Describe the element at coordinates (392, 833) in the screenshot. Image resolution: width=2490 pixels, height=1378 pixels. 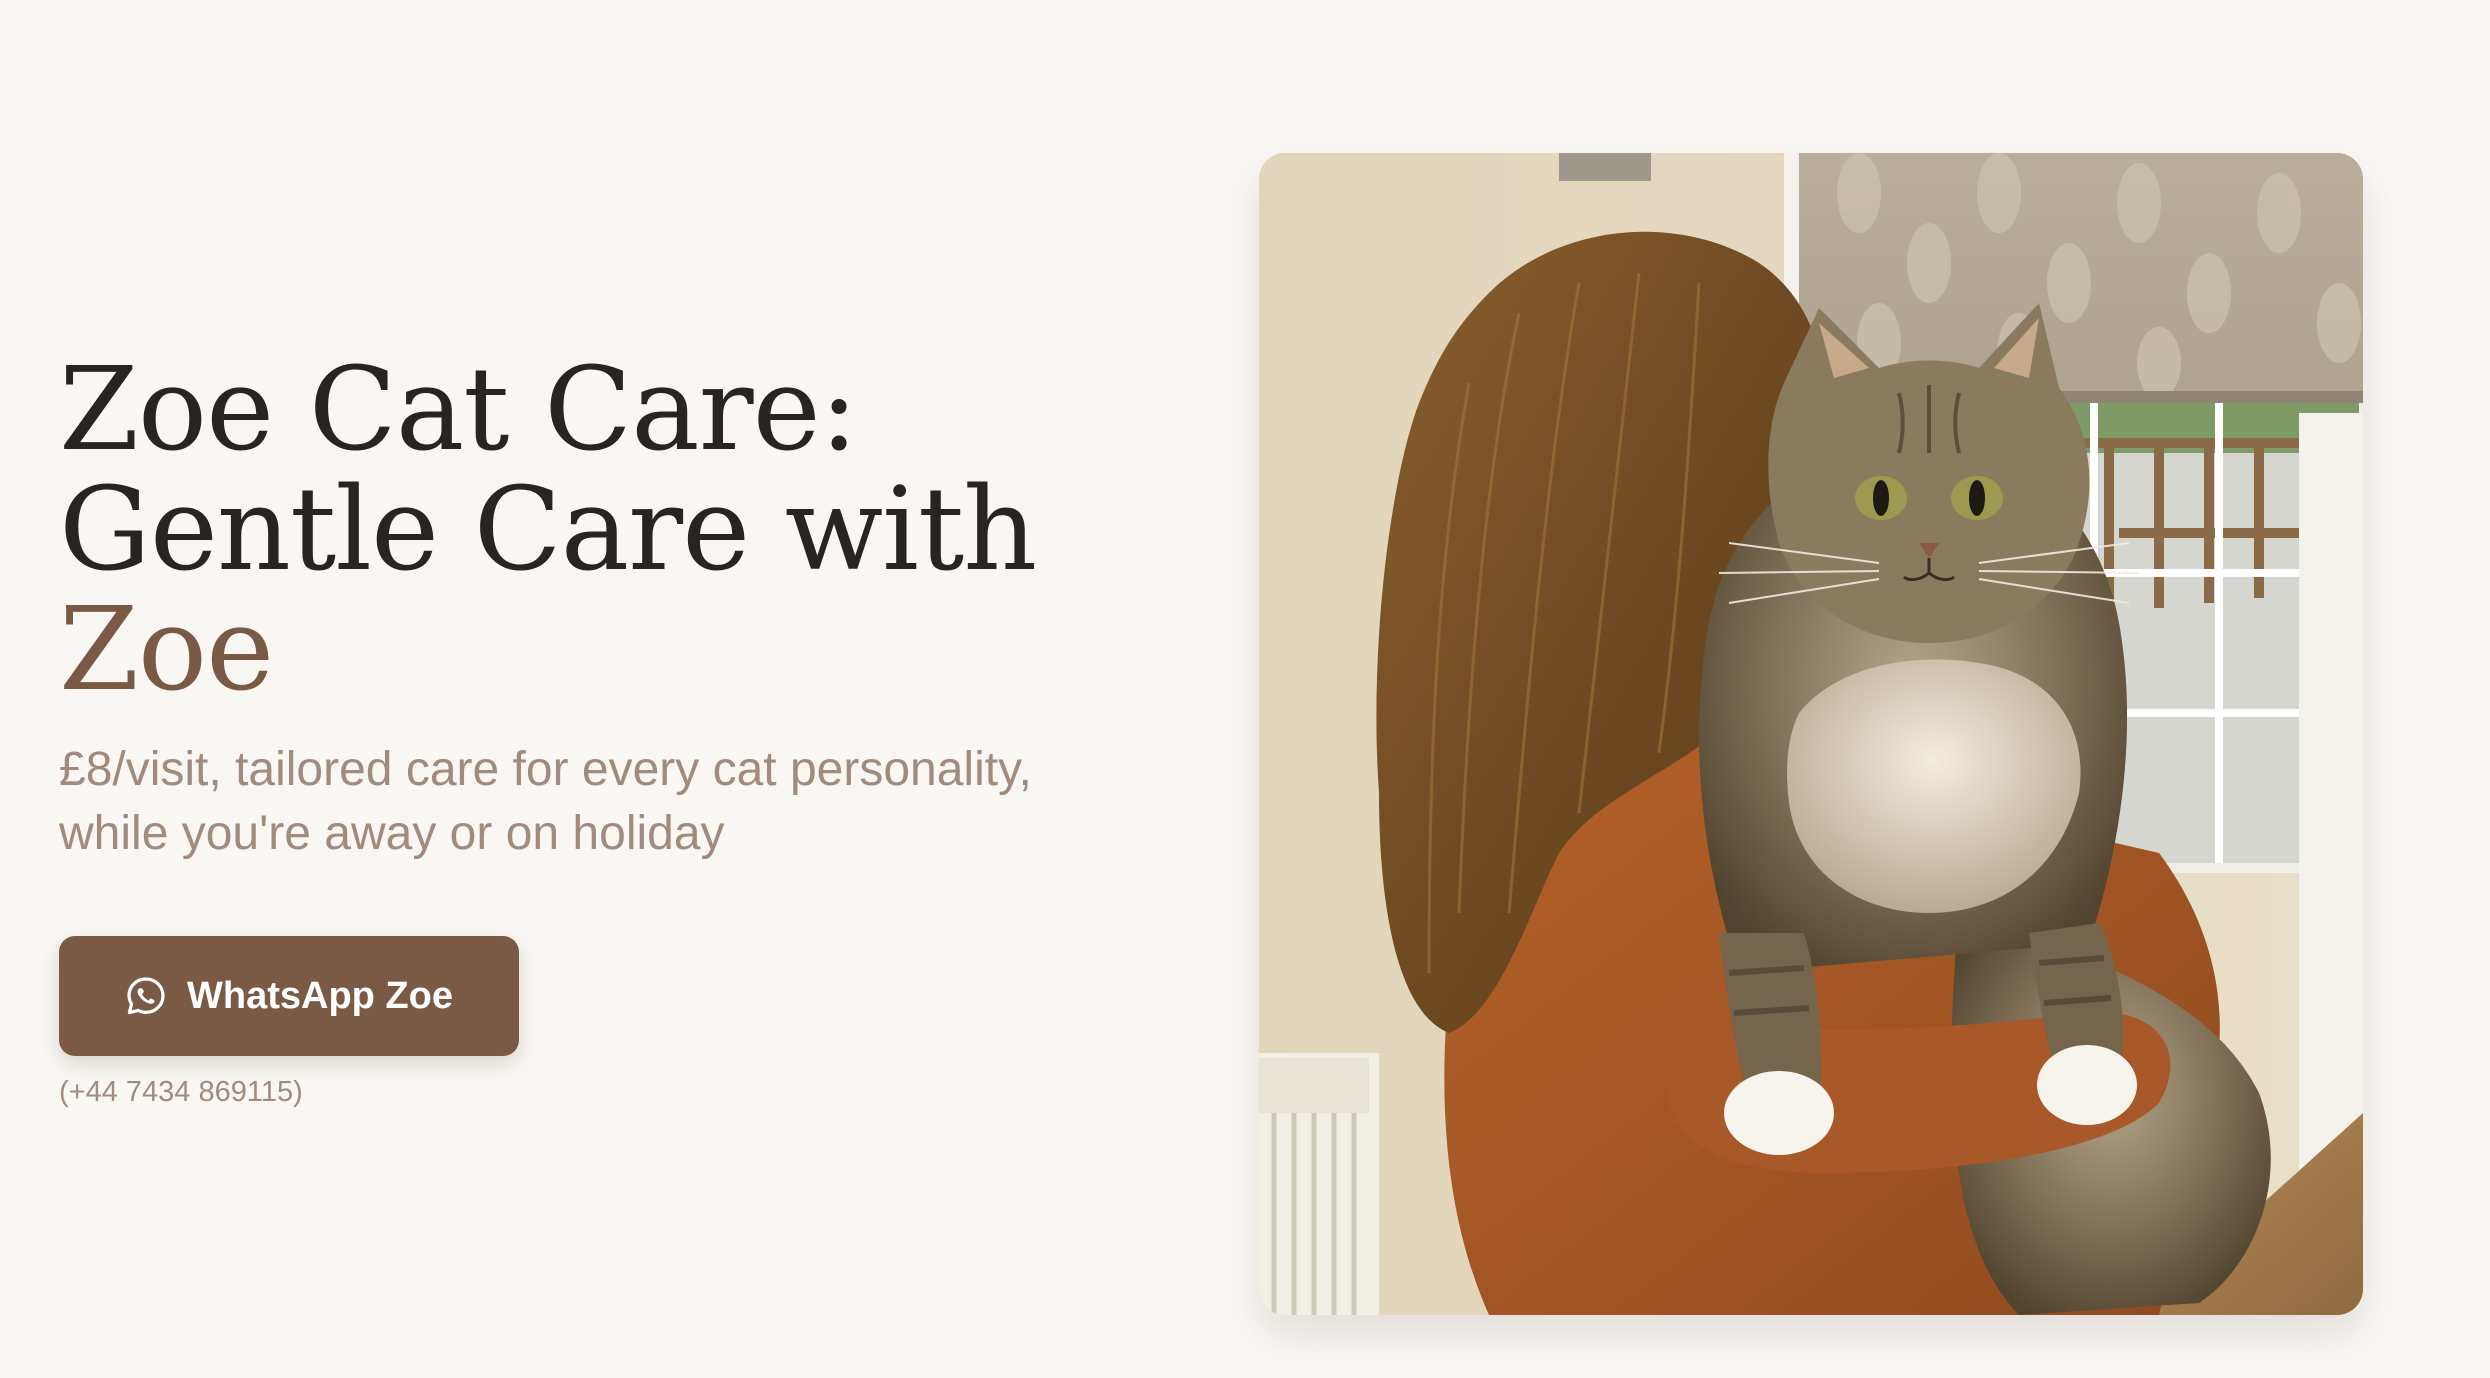
I see `hero-subtitle-line2: while you're away or on holiday` at that location.